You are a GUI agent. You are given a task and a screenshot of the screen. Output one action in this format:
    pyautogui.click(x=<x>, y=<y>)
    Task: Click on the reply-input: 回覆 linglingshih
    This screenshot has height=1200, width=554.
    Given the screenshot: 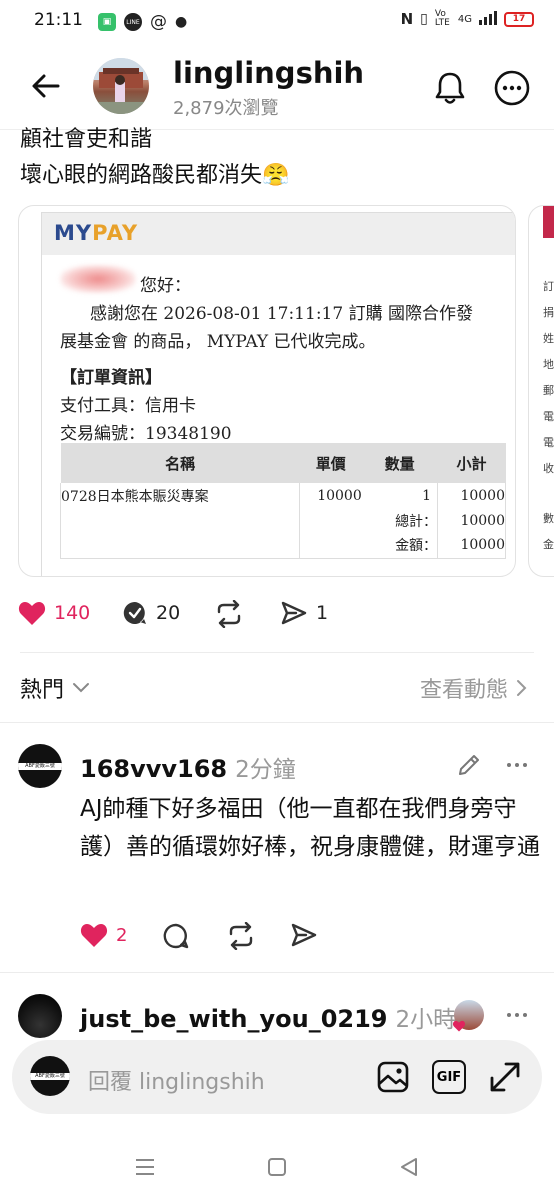 What is the action you would take?
    pyautogui.click(x=176, y=1080)
    